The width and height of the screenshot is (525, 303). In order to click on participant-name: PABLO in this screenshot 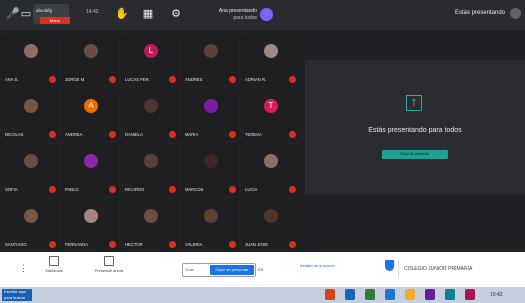, I will do `click(72, 189)`.